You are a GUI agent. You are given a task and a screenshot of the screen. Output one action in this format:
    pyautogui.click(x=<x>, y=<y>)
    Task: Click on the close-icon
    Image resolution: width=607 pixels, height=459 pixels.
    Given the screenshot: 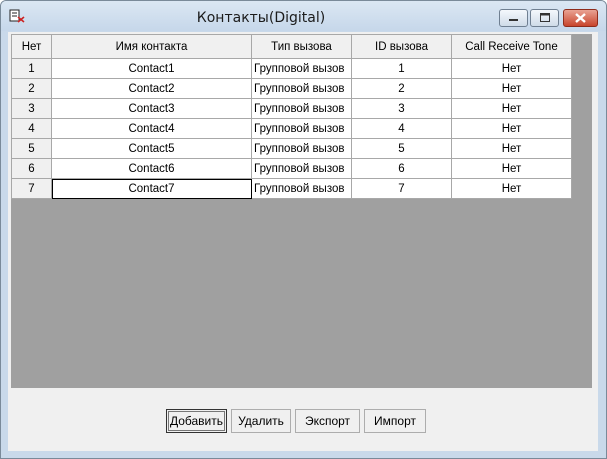 What is the action you would take?
    pyautogui.click(x=580, y=18)
    